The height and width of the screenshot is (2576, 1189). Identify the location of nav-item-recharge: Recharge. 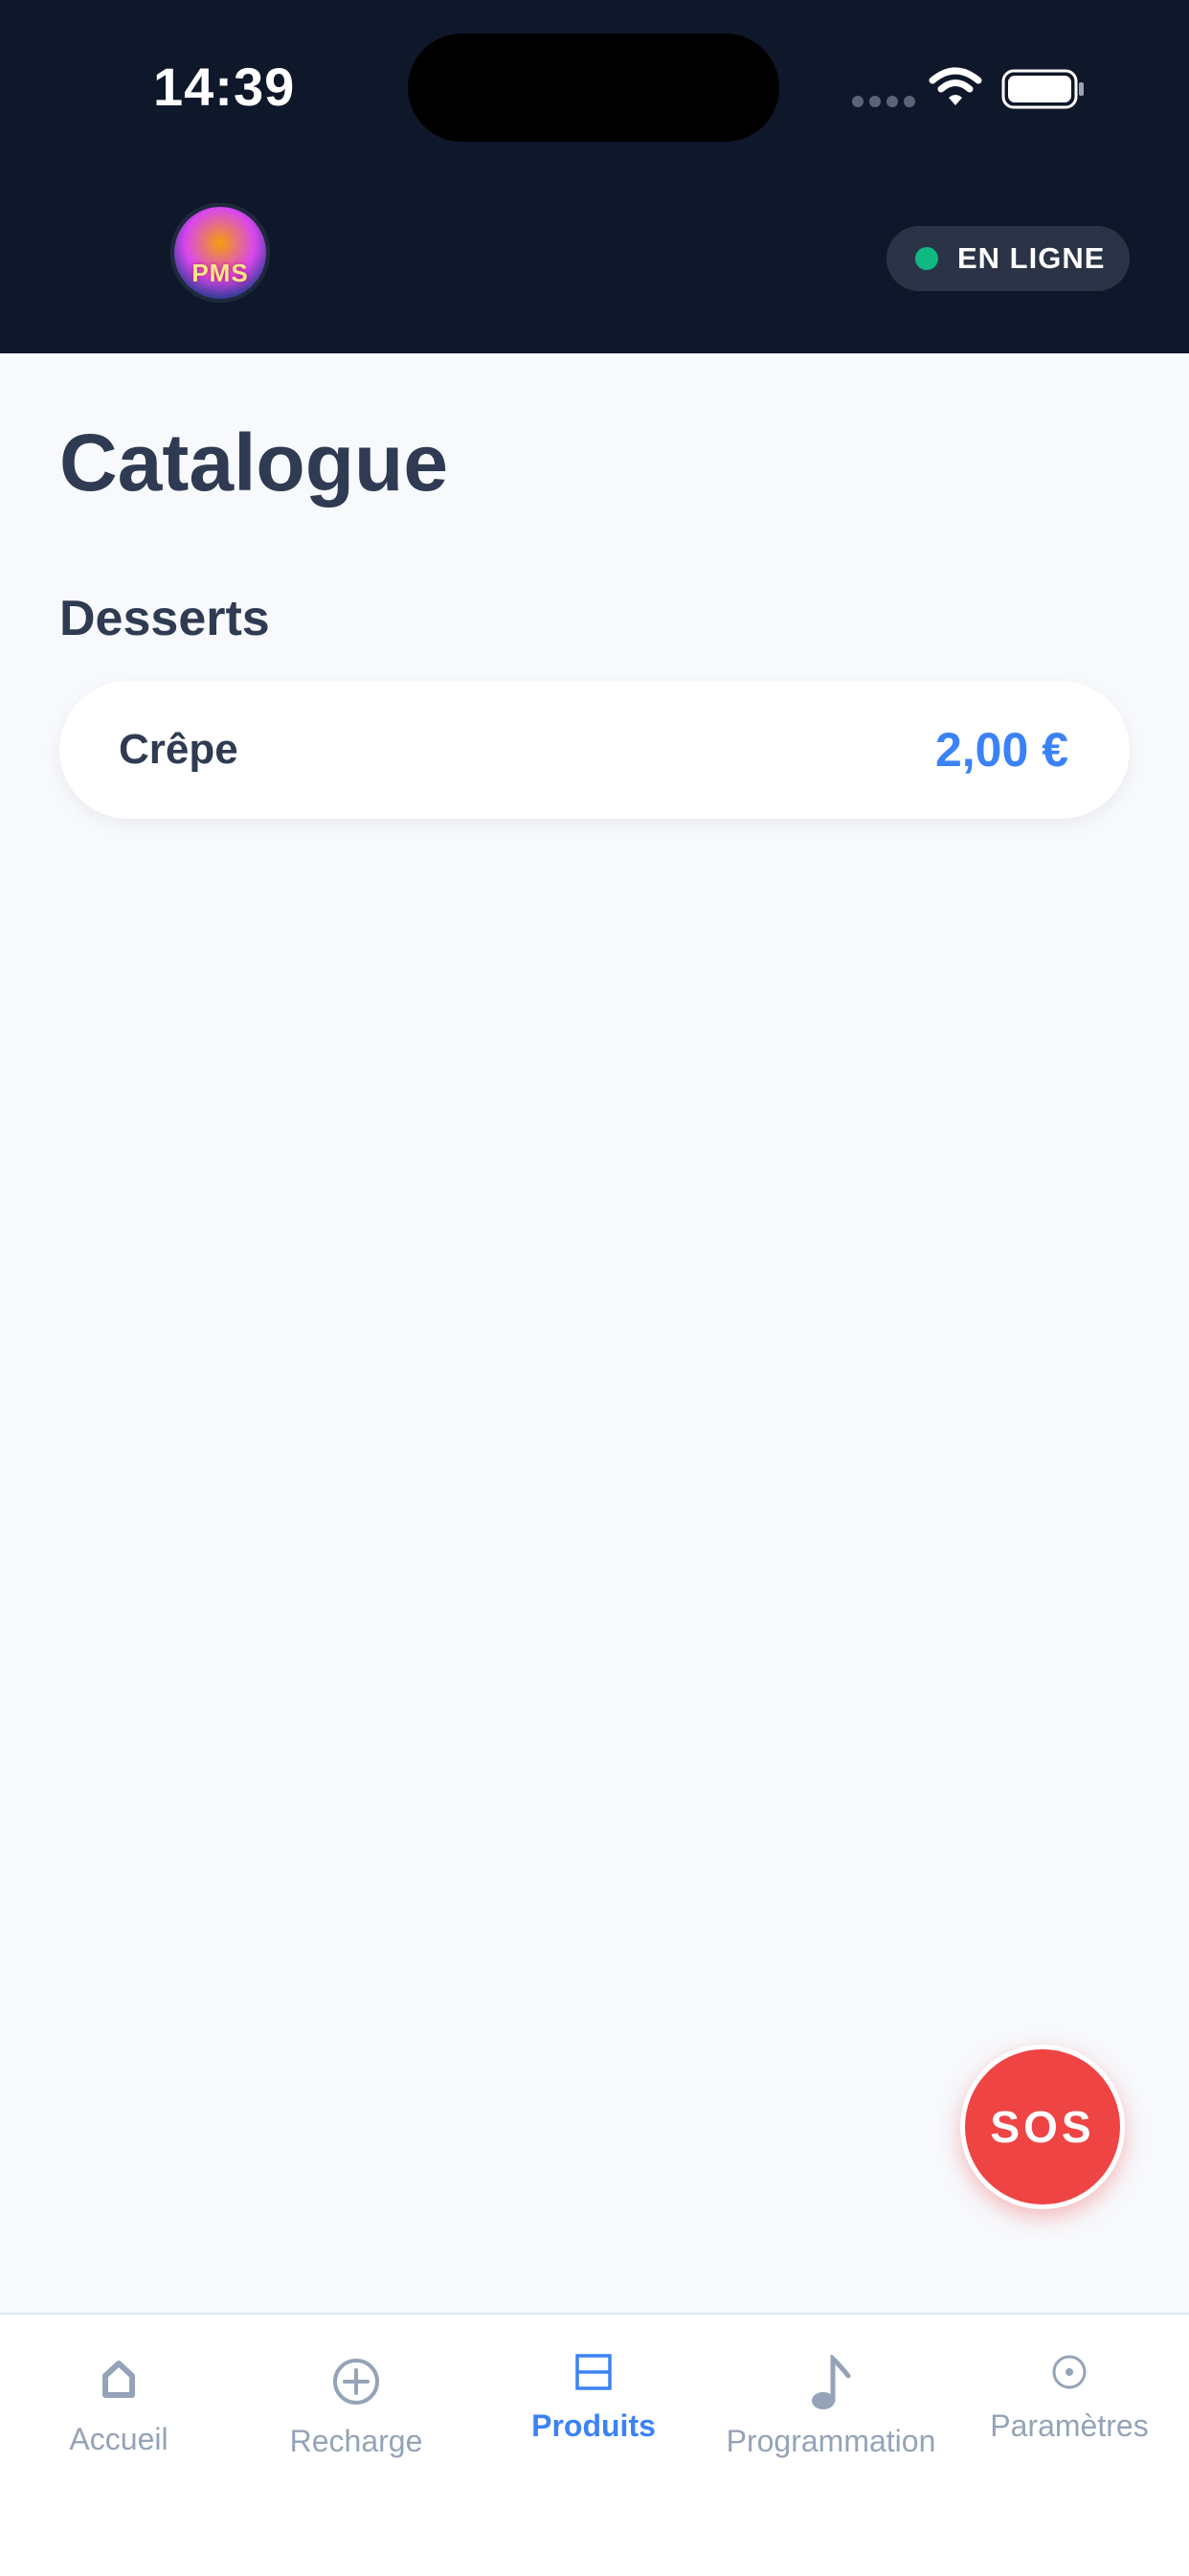
(356, 2410).